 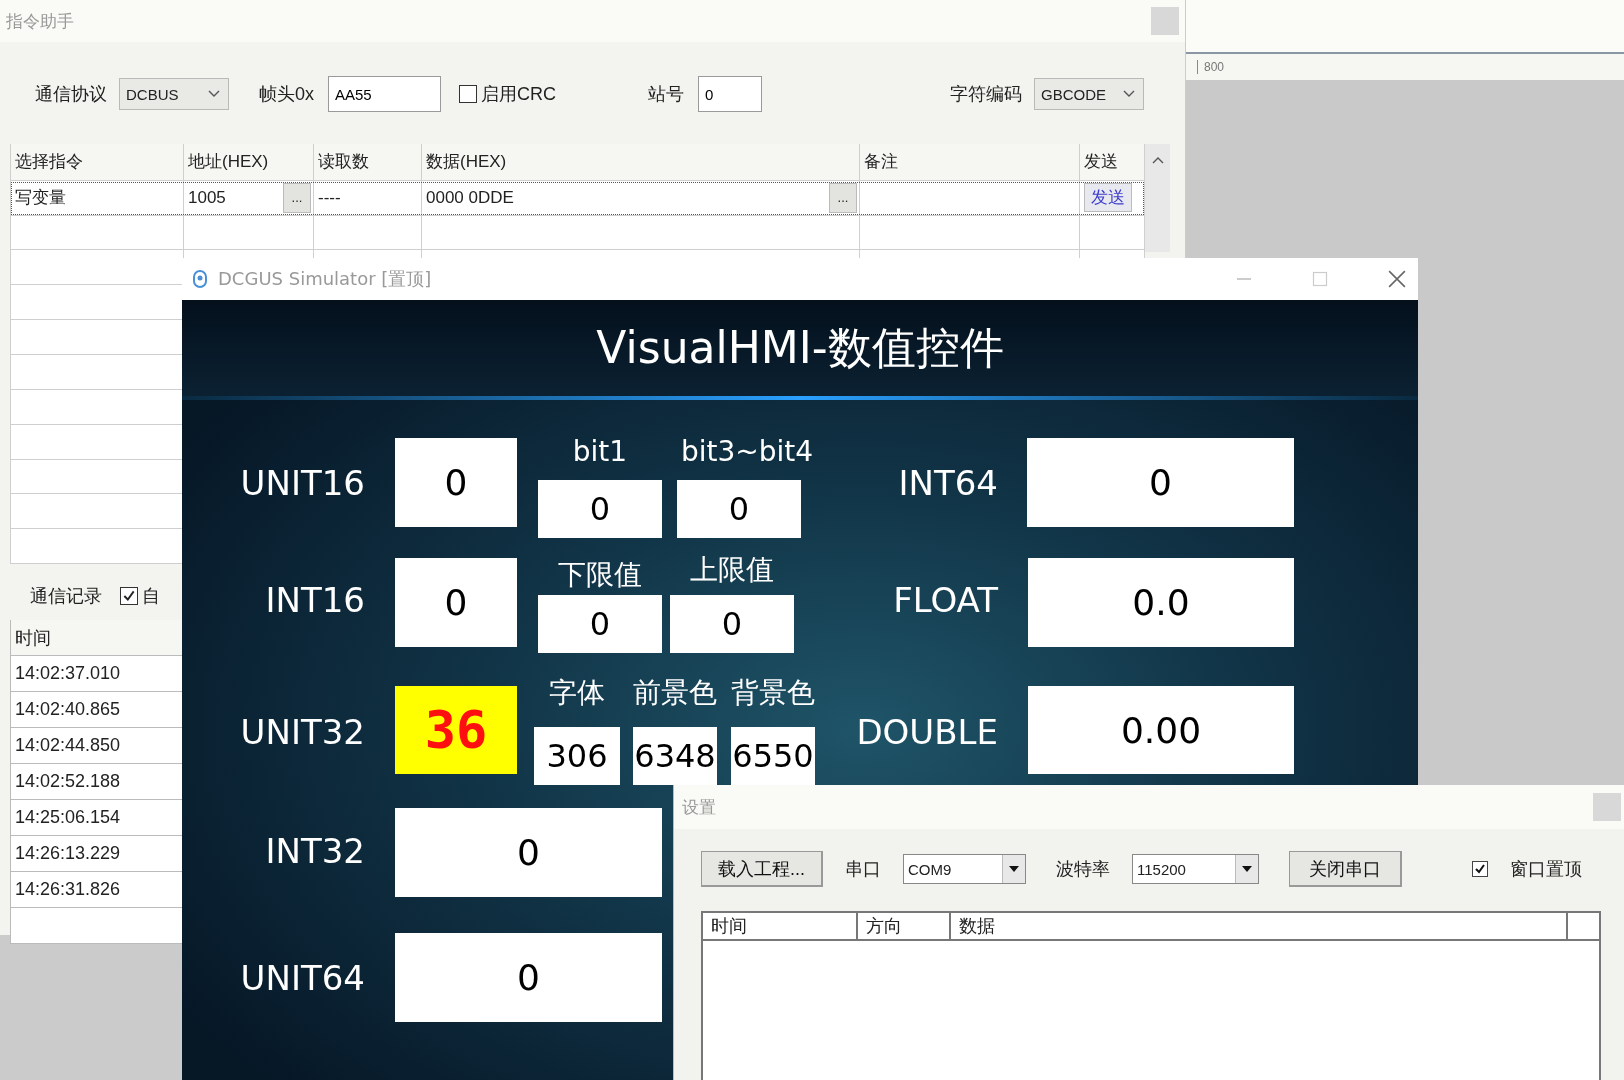 What do you see at coordinates (600, 452) in the screenshot?
I see `value-label: bit1` at bounding box center [600, 452].